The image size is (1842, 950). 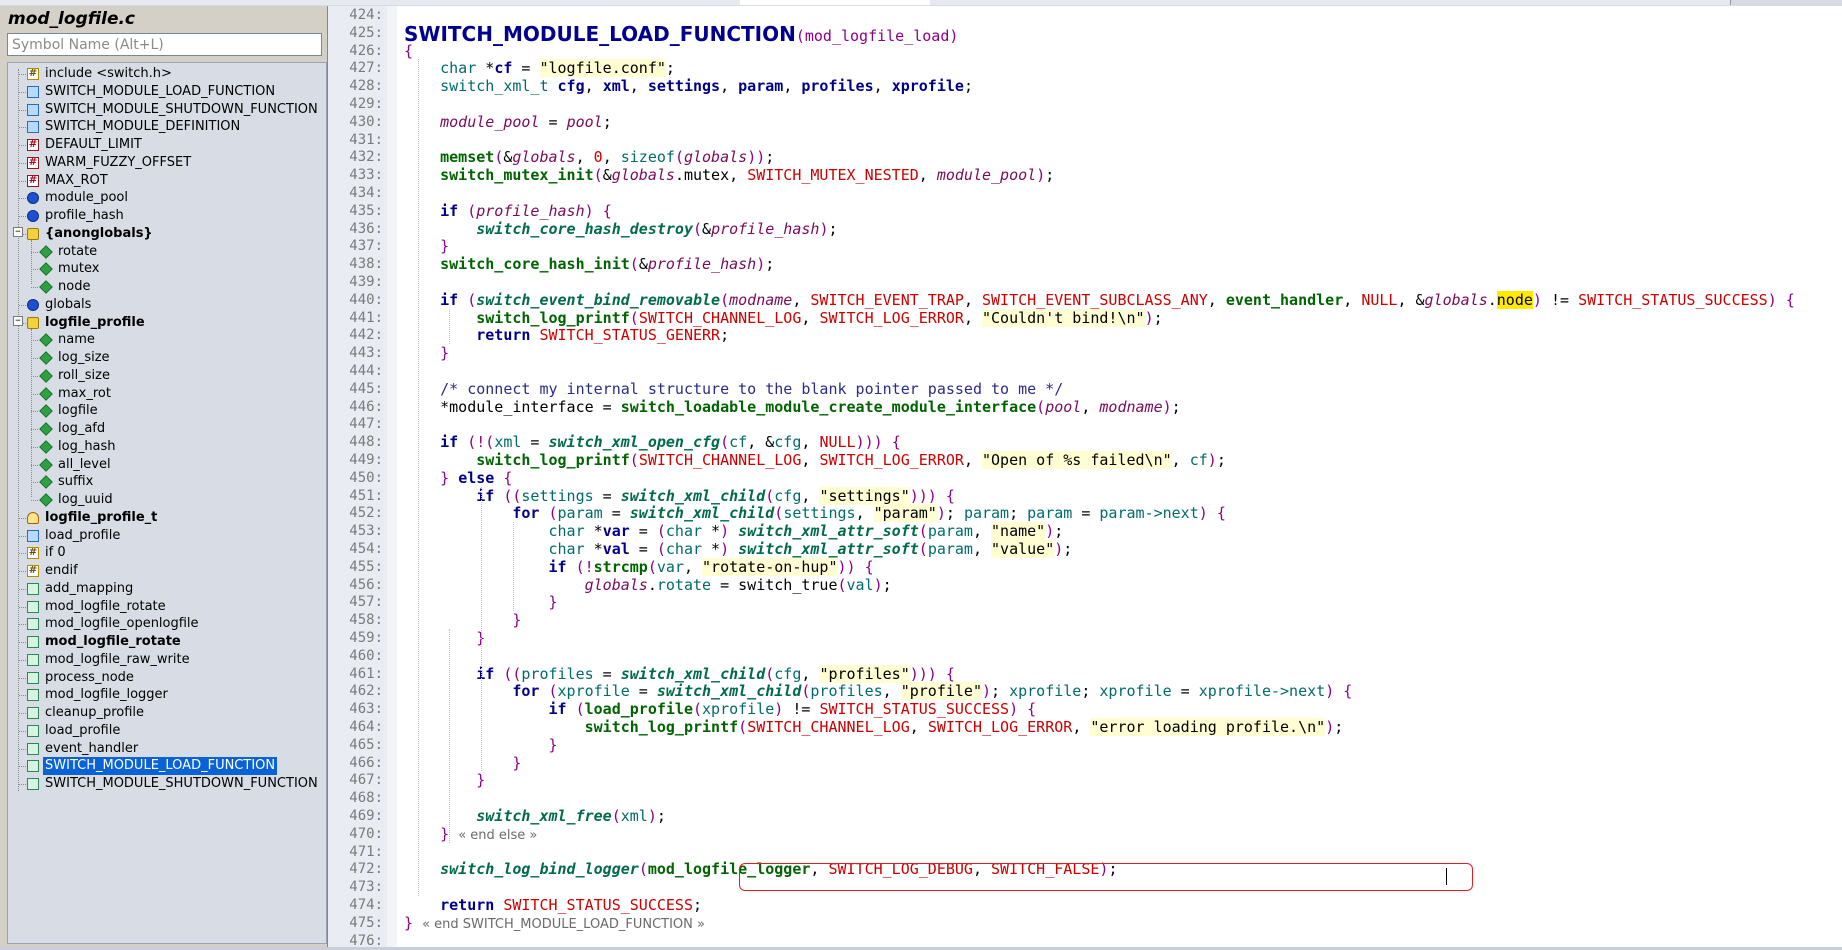 I want to click on code-line: globals.rotate = switch_true(val);, so click(x=648, y=585).